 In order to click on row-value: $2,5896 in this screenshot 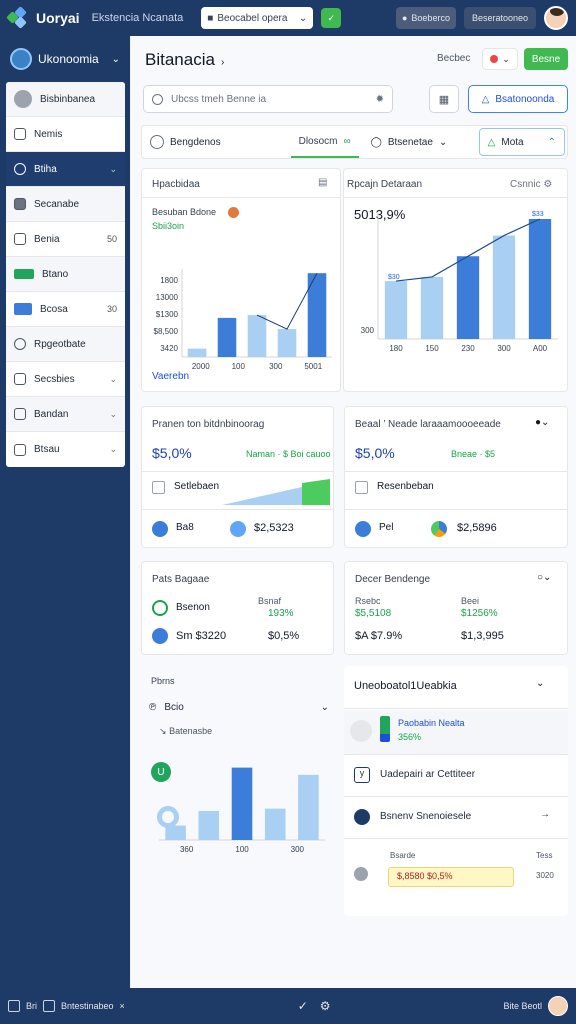, I will do `click(477, 528)`.